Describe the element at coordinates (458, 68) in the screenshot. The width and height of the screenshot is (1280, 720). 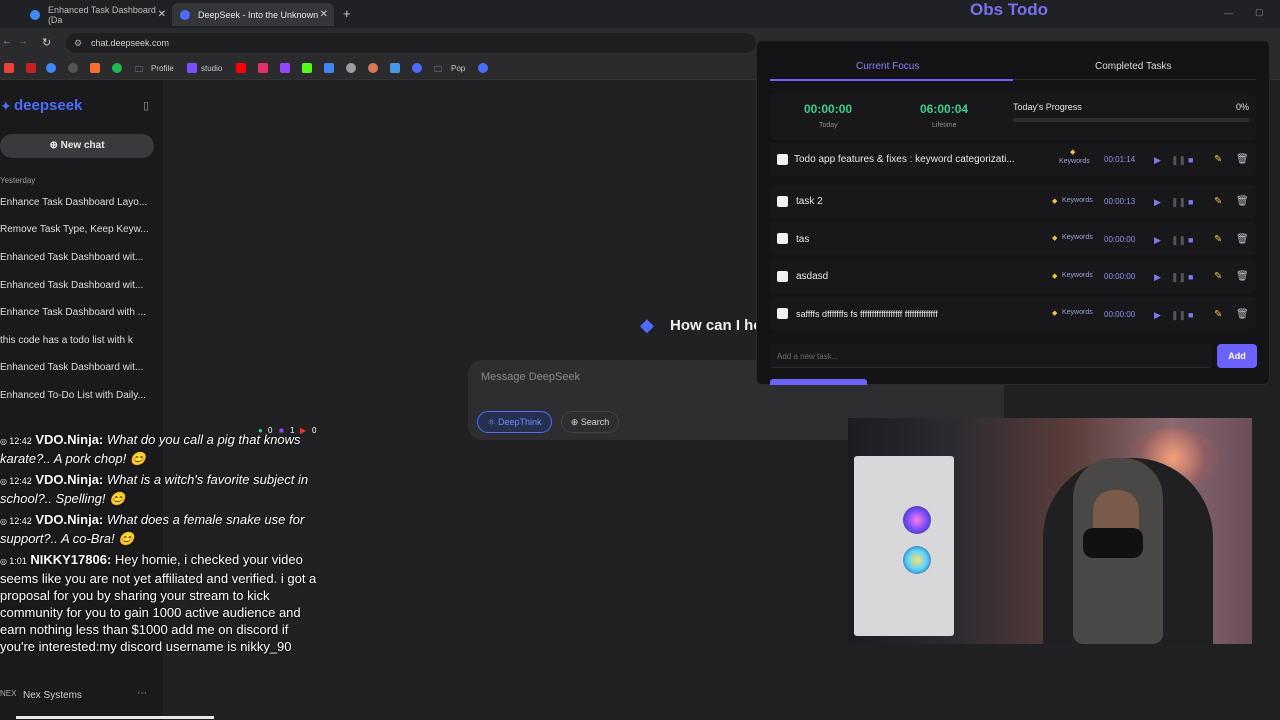
I see `bookmark-pop: Pop` at that location.